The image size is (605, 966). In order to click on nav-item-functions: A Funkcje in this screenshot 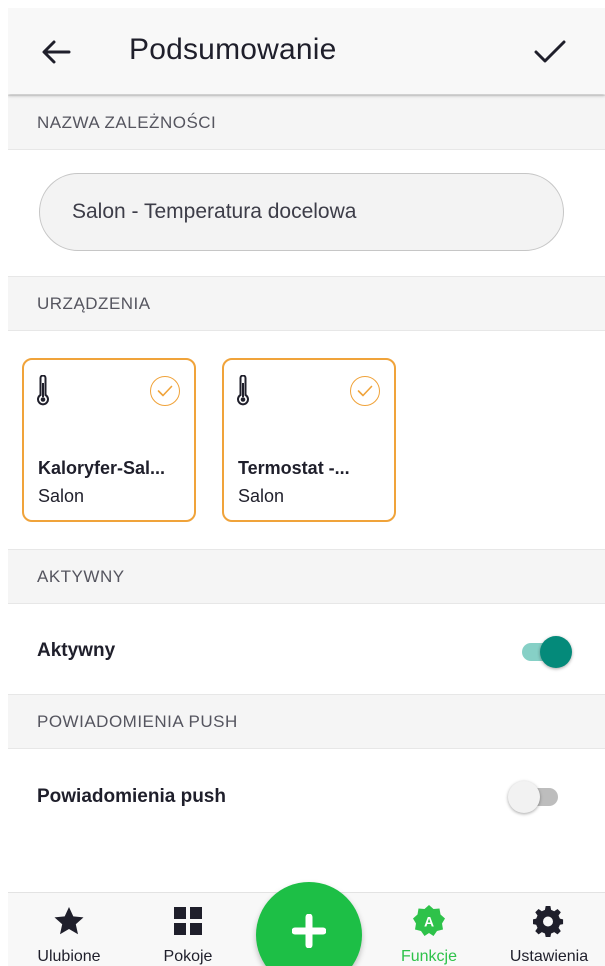, I will do `click(429, 929)`.